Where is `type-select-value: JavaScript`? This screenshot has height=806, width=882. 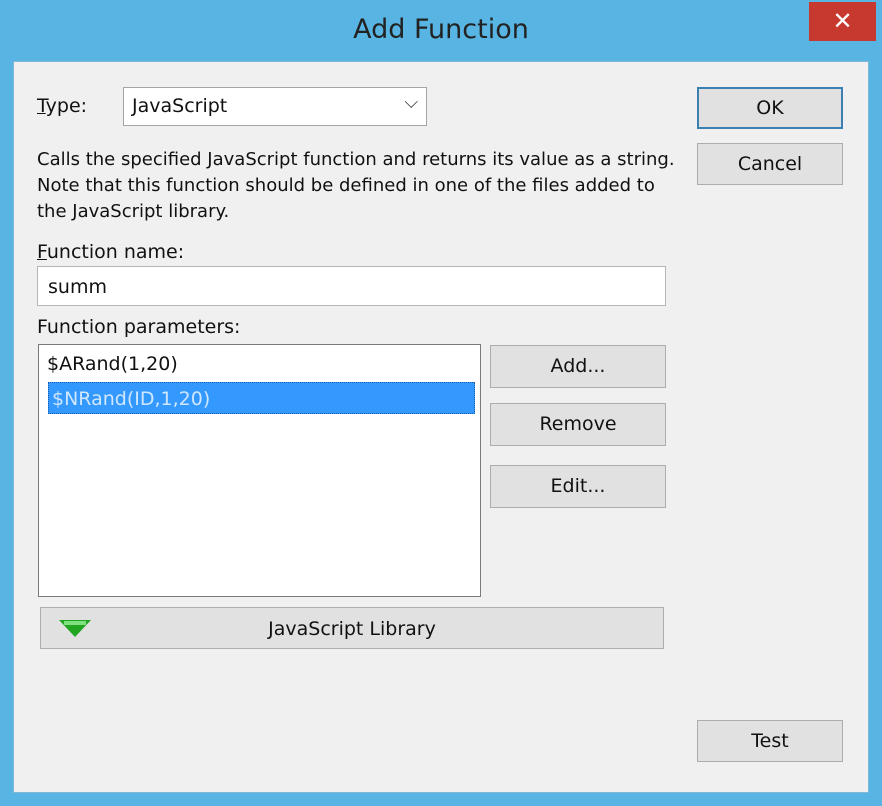 type-select-value: JavaScript is located at coordinates (180, 106).